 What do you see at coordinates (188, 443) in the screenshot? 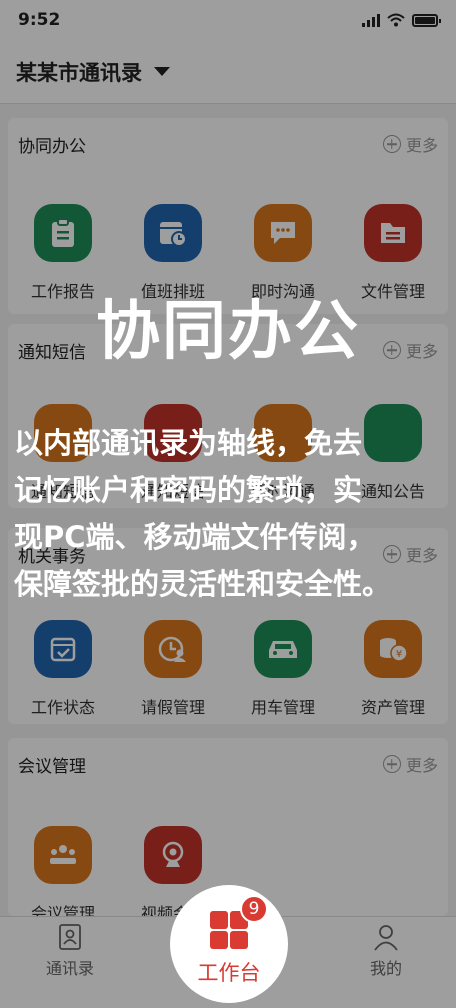
I see `overlay-line: 以内部通讯录为轴线，免去` at bounding box center [188, 443].